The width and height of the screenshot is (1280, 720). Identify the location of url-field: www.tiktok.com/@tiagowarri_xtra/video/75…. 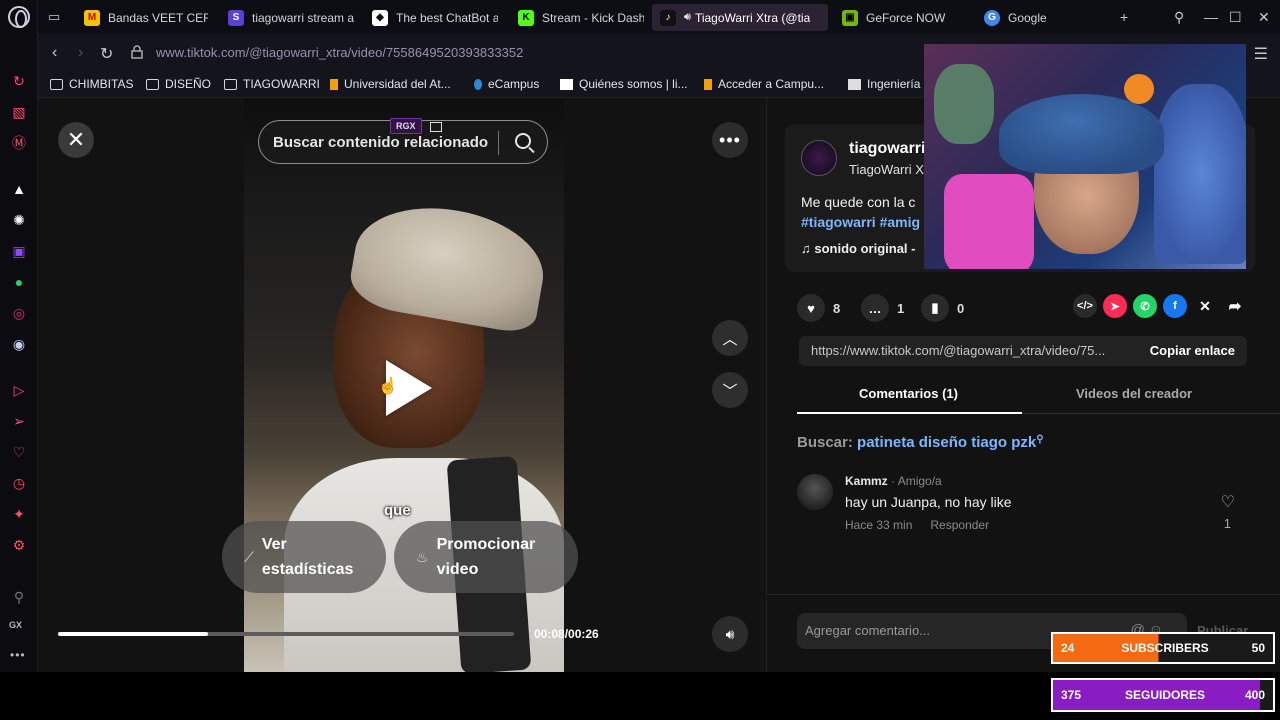
(339, 52).